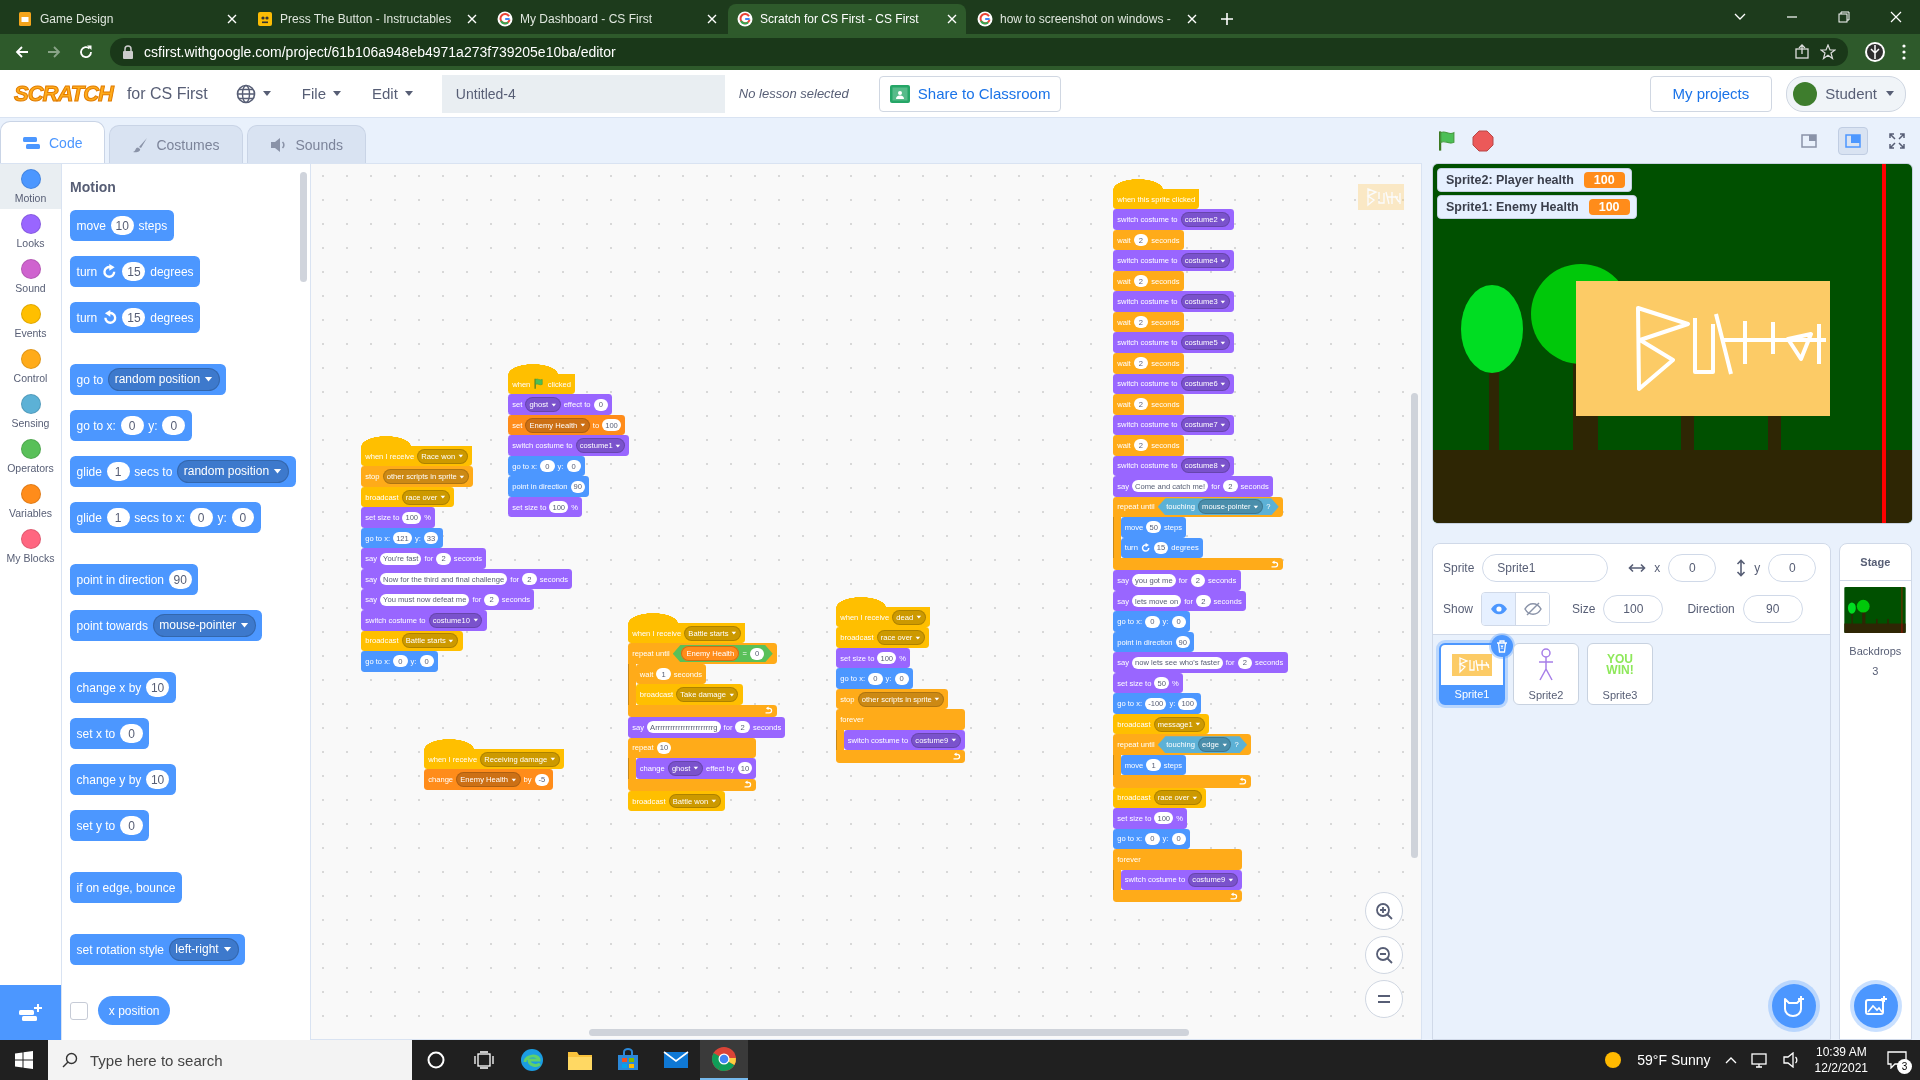 This screenshot has height=1080, width=1920. I want to click on browser-tab: Game Design, so click(127, 19).